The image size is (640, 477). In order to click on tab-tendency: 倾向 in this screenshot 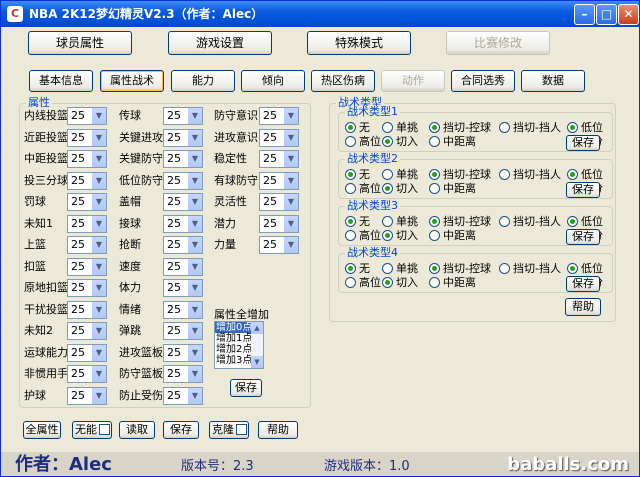, I will do `click(273, 81)`.